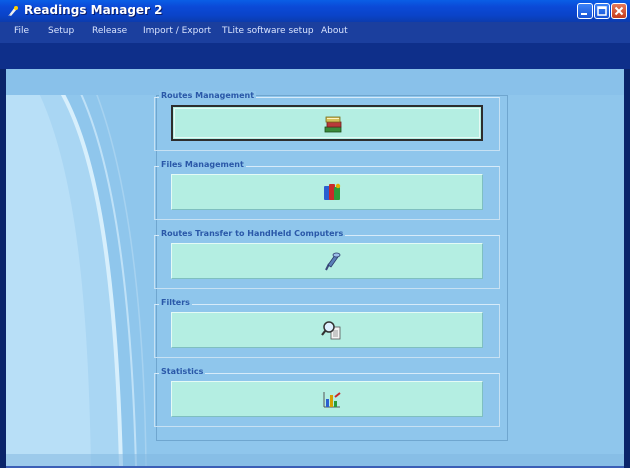 The height and width of the screenshot is (468, 630). I want to click on transfer-icon, so click(333, 261).